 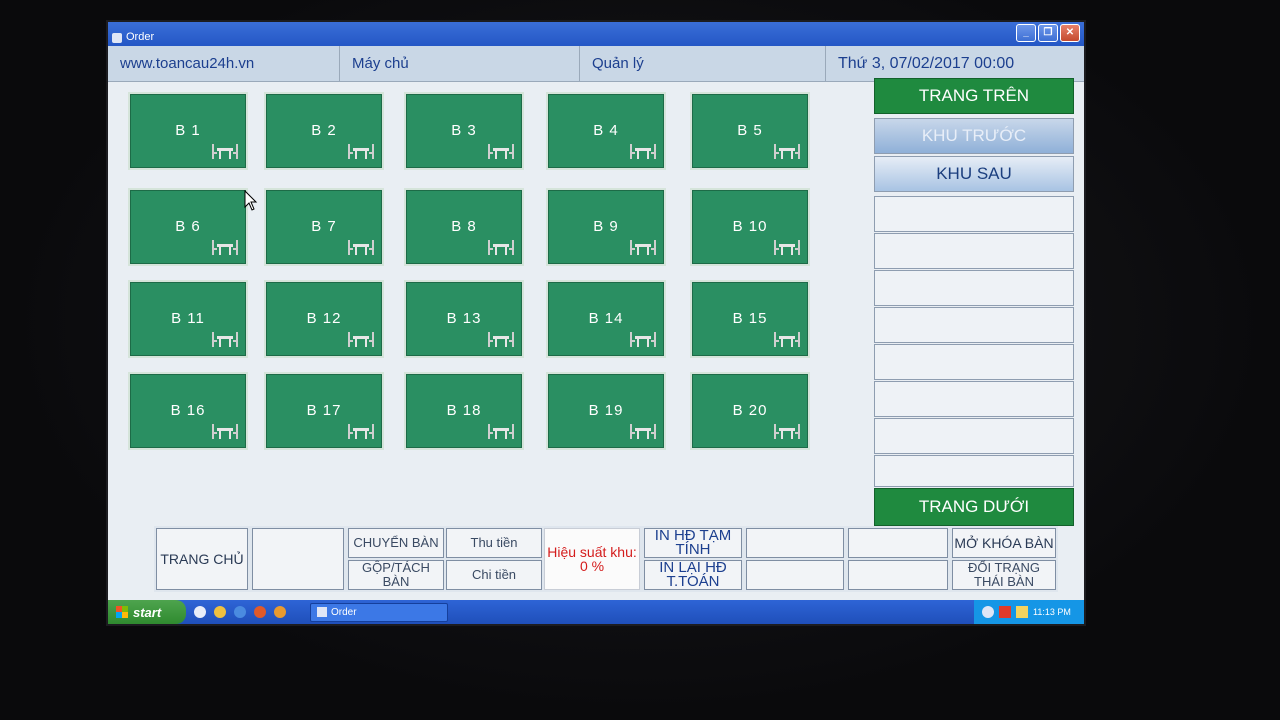 What do you see at coordinates (494, 543) in the screenshot?
I see `collect-money-button: Thu tiền` at bounding box center [494, 543].